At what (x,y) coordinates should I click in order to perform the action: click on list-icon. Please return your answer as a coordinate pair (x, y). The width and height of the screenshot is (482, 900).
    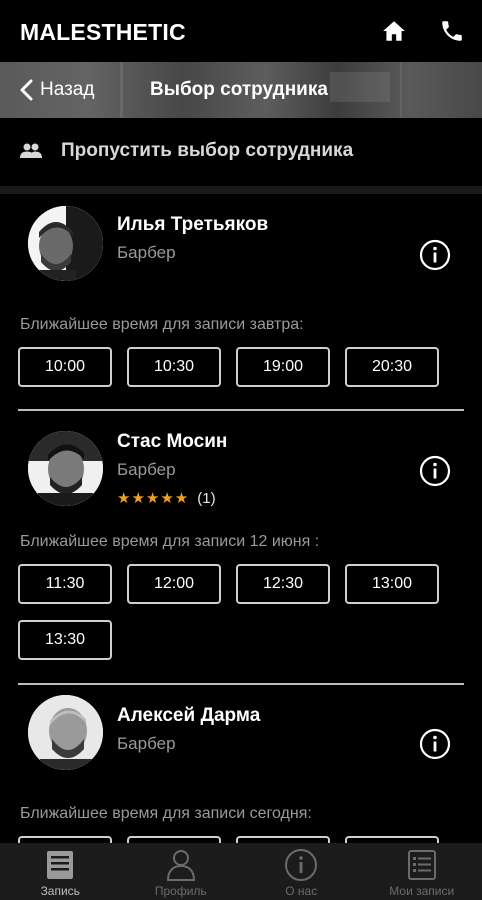
    Looking at the image, I should click on (421, 865).